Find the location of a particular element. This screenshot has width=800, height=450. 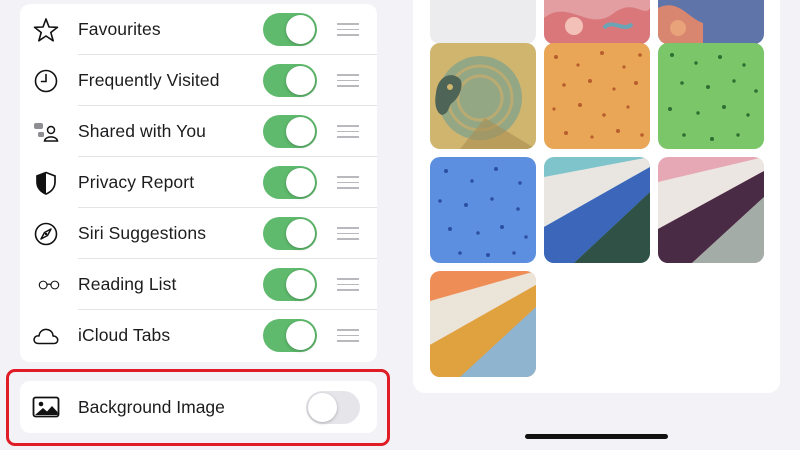

clock-icon is located at coordinates (46, 81).